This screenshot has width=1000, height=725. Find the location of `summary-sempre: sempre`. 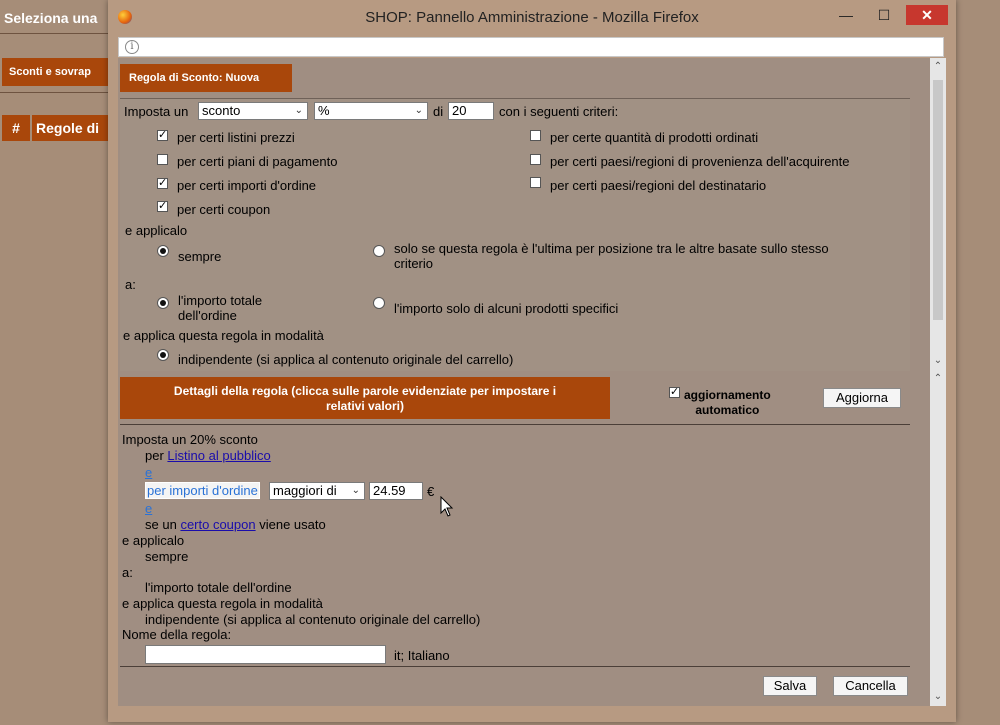

summary-sempre: sempre is located at coordinates (167, 556).